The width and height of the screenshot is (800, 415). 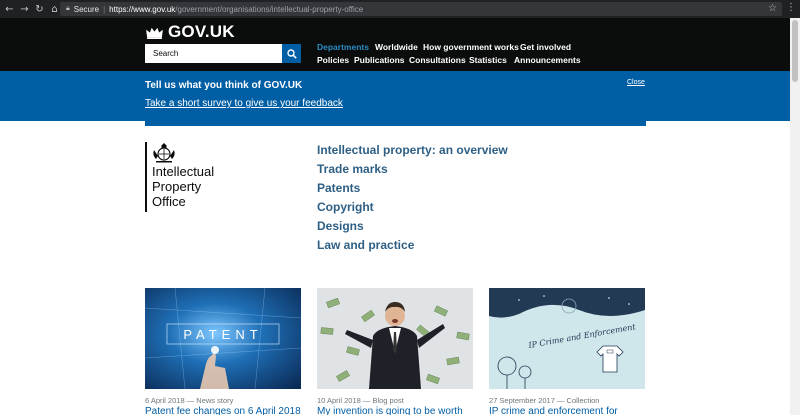 I want to click on nav-consultations: Consultations, so click(x=437, y=60).